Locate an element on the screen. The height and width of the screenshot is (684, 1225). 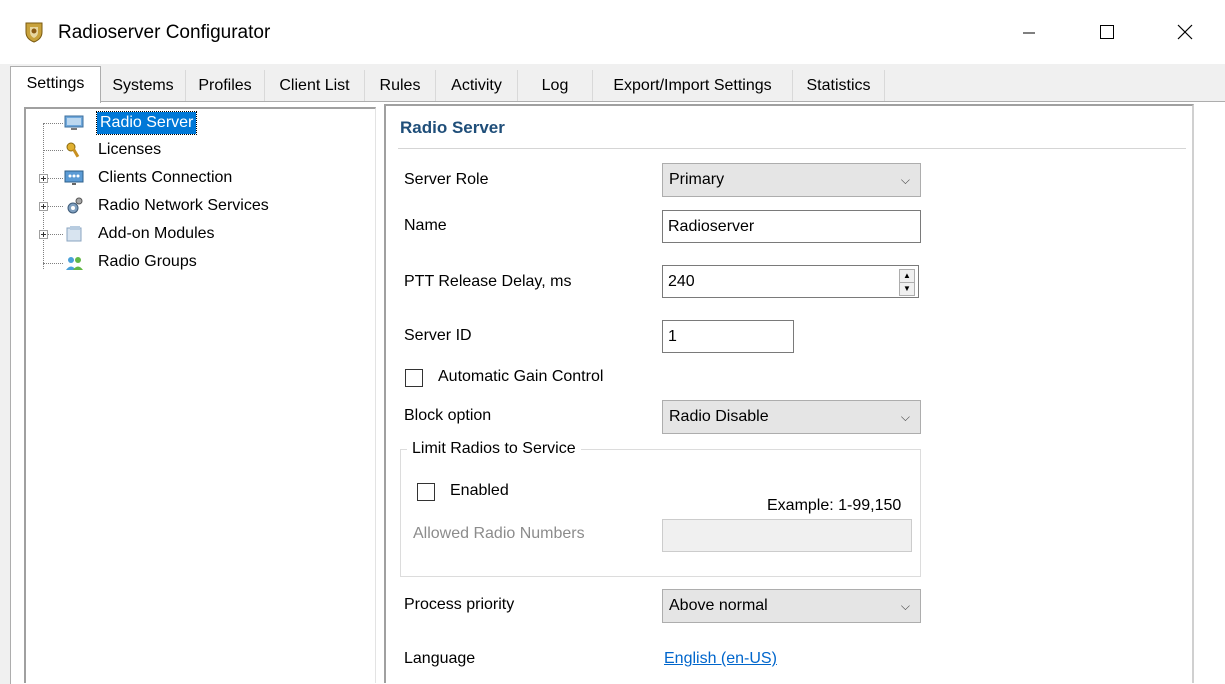
ptt-release-delay-stepper: 240 ▲ ▼ is located at coordinates (790, 281).